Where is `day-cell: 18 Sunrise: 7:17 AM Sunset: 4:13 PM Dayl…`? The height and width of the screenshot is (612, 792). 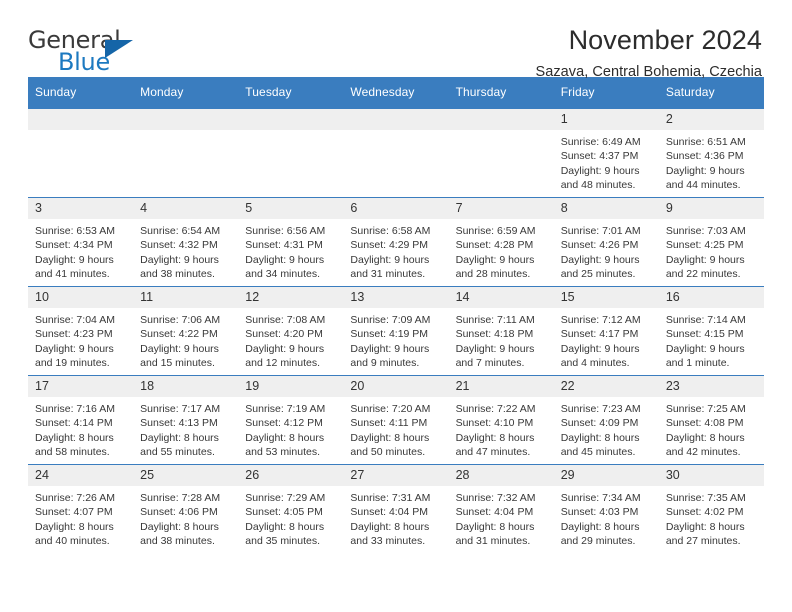
day-cell: 18 Sunrise: 7:17 AM Sunset: 4:13 PM Dayl… is located at coordinates (186, 420).